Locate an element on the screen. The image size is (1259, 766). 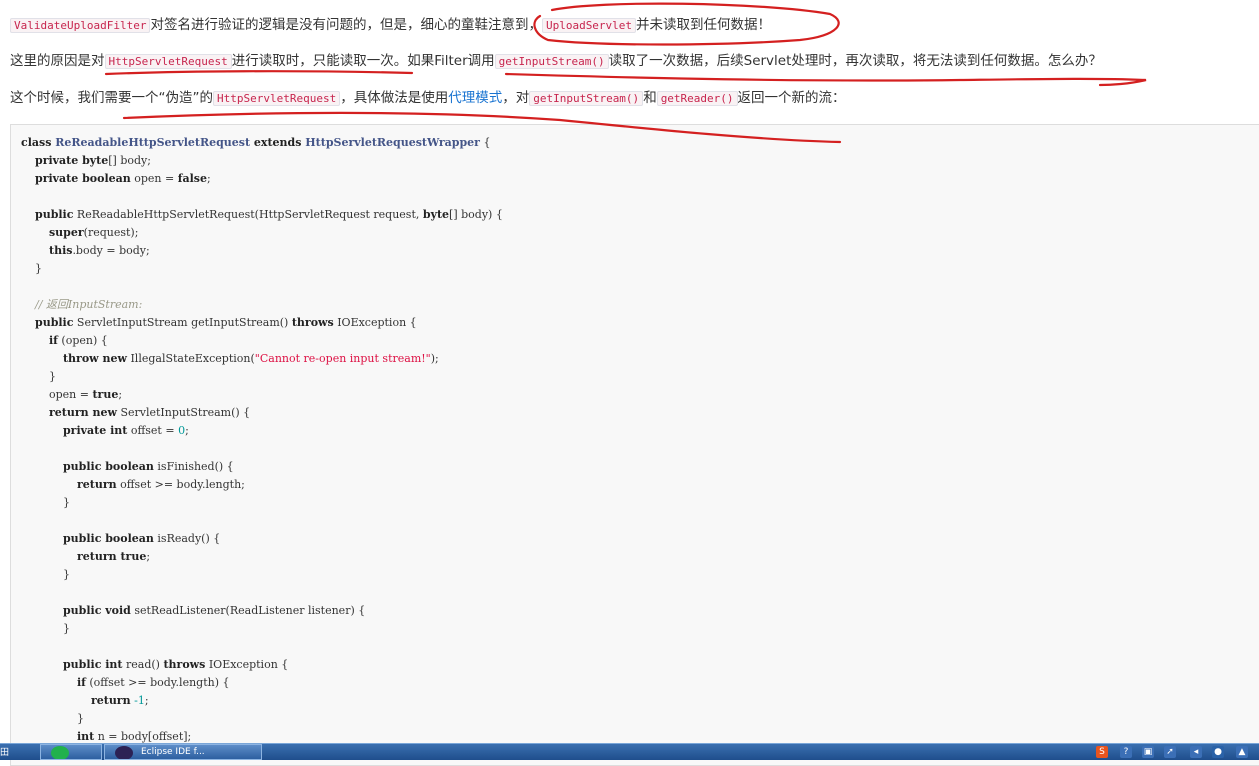
start-button: 田 is located at coordinates (19, 752).